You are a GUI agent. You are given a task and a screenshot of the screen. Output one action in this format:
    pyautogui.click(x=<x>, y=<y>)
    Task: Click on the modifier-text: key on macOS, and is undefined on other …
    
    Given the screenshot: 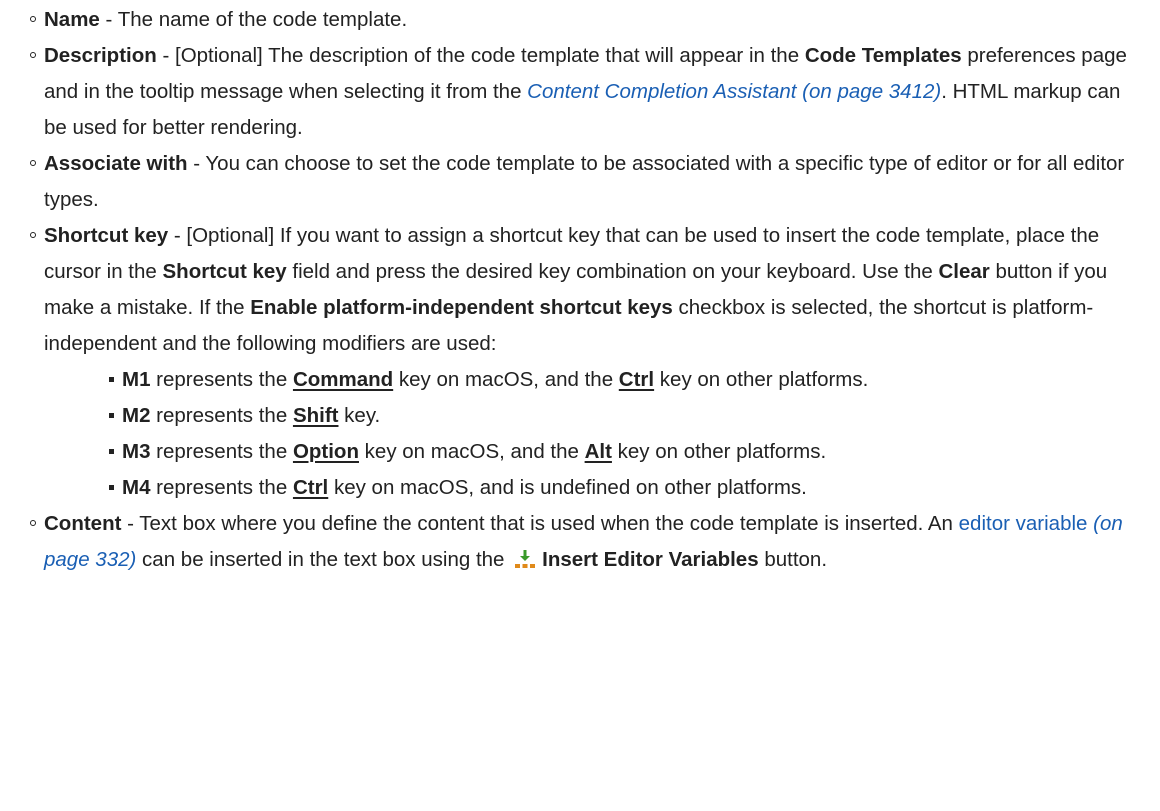 What is the action you would take?
    pyautogui.click(x=567, y=487)
    